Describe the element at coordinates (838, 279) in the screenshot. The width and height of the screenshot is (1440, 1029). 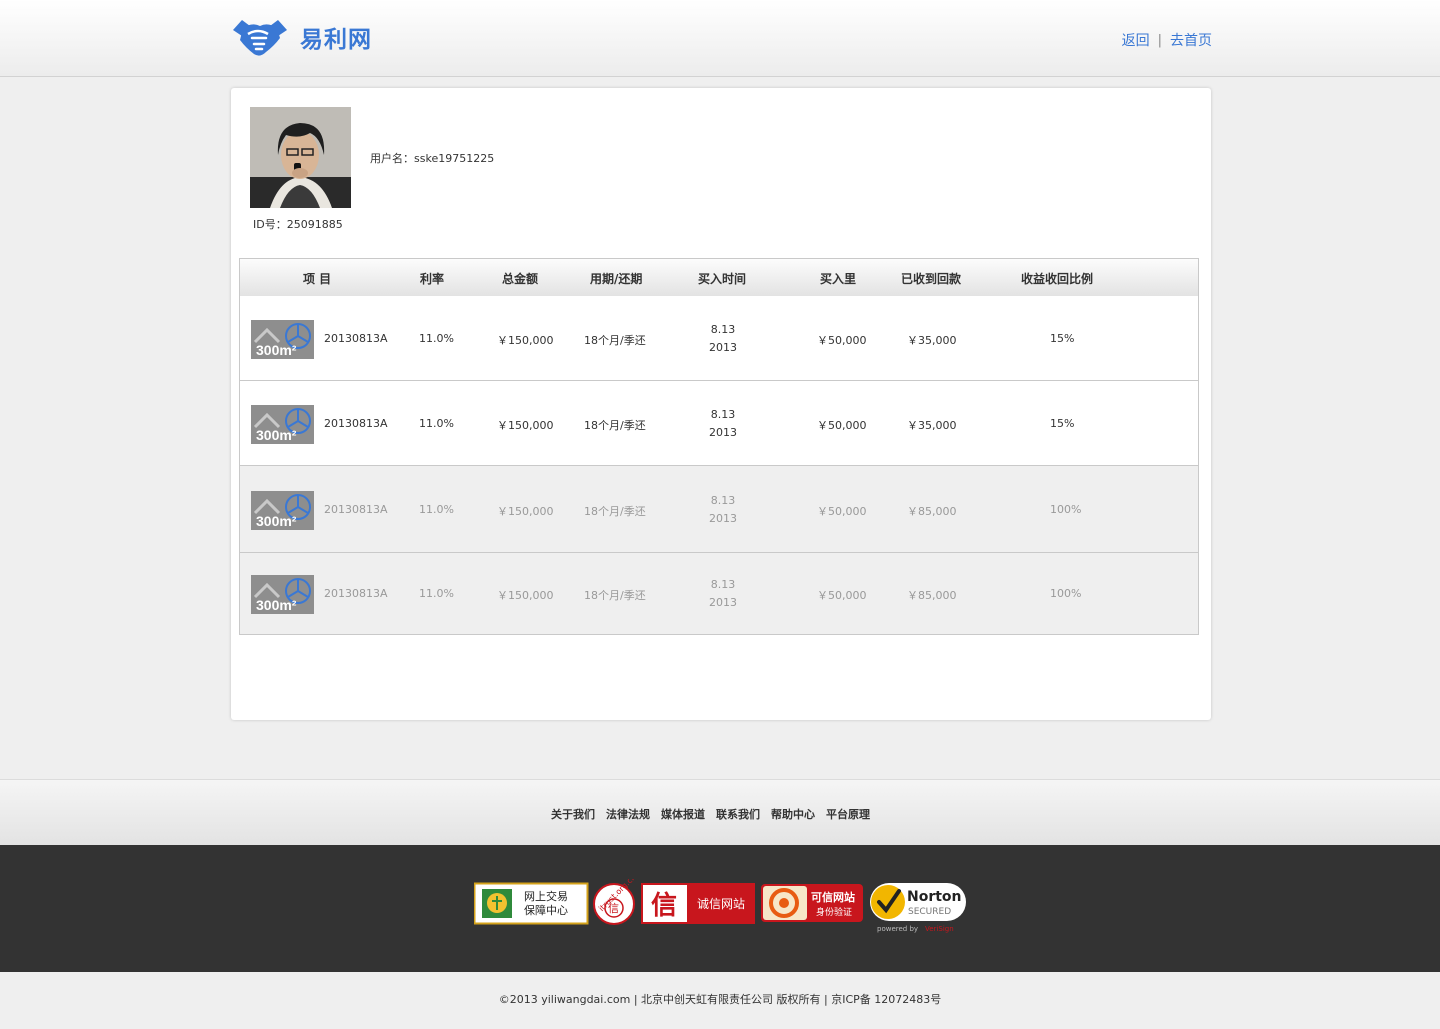
I see `column-header-bought: 买入里` at that location.